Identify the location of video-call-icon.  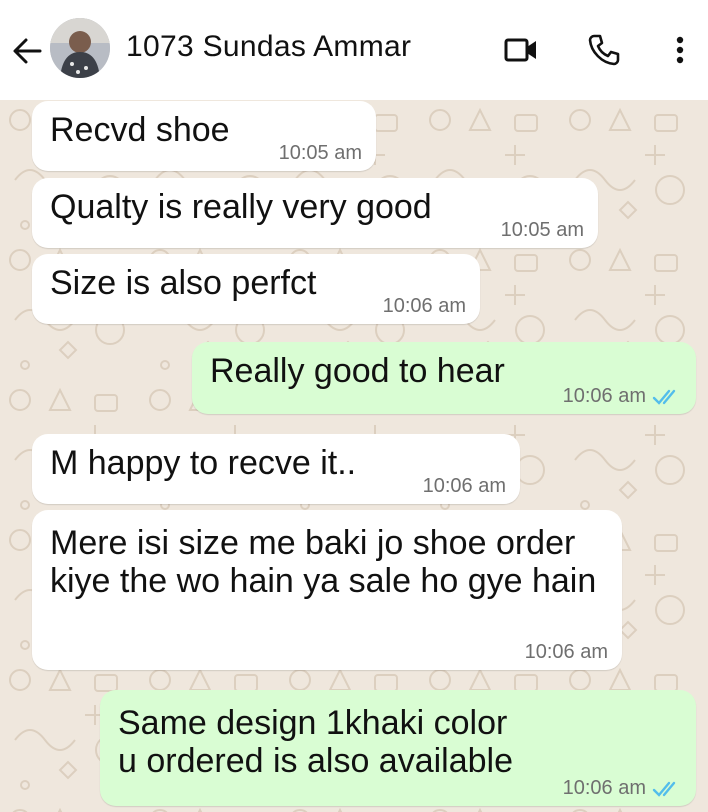
(520, 50).